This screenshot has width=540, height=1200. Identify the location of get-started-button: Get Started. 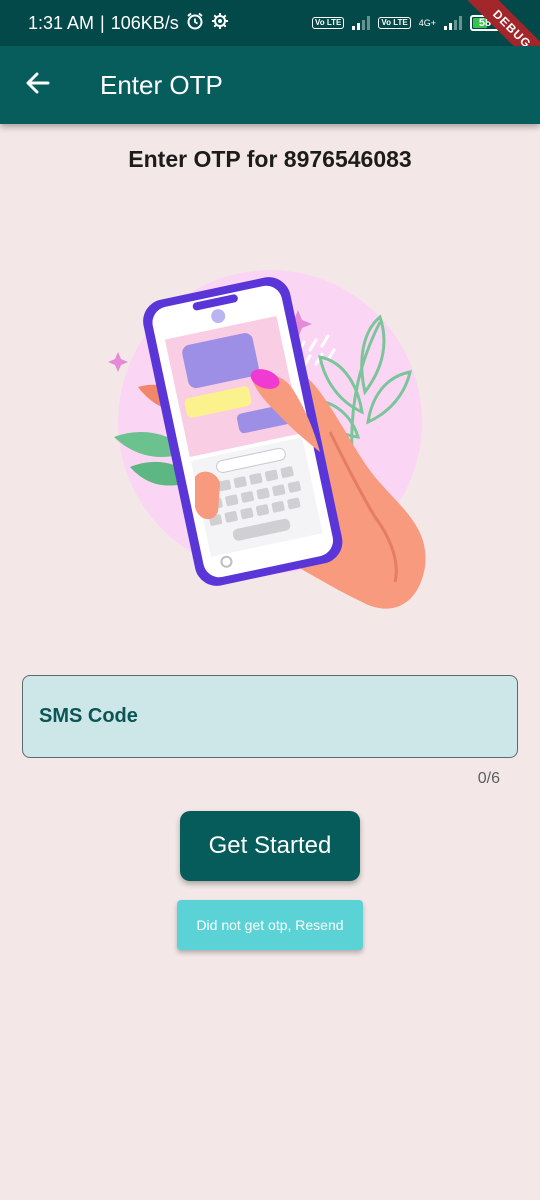
(270, 846).